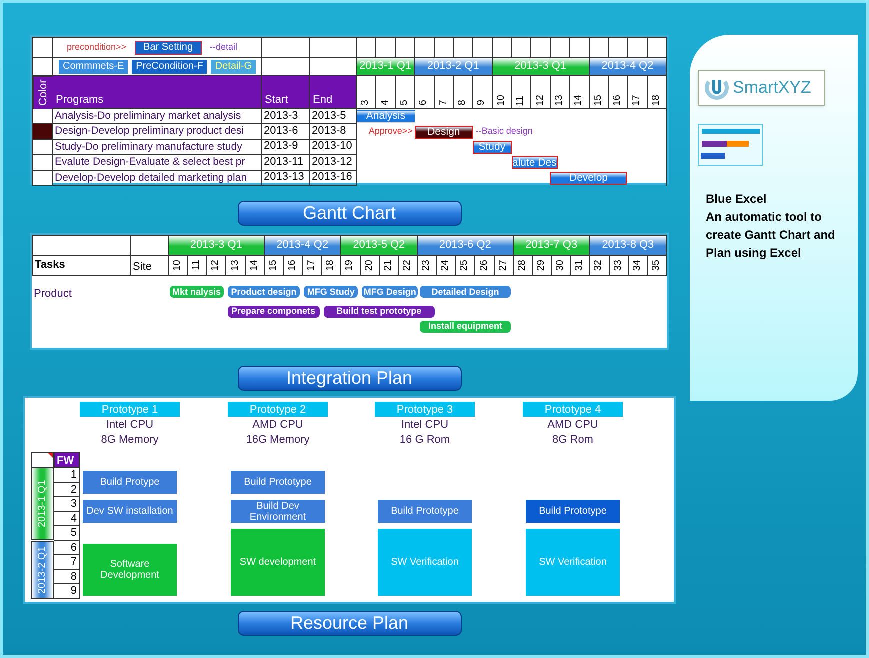 The width and height of the screenshot is (869, 658). What do you see at coordinates (379, 246) in the screenshot?
I see `quarter-header: 2013-5 Q2` at bounding box center [379, 246].